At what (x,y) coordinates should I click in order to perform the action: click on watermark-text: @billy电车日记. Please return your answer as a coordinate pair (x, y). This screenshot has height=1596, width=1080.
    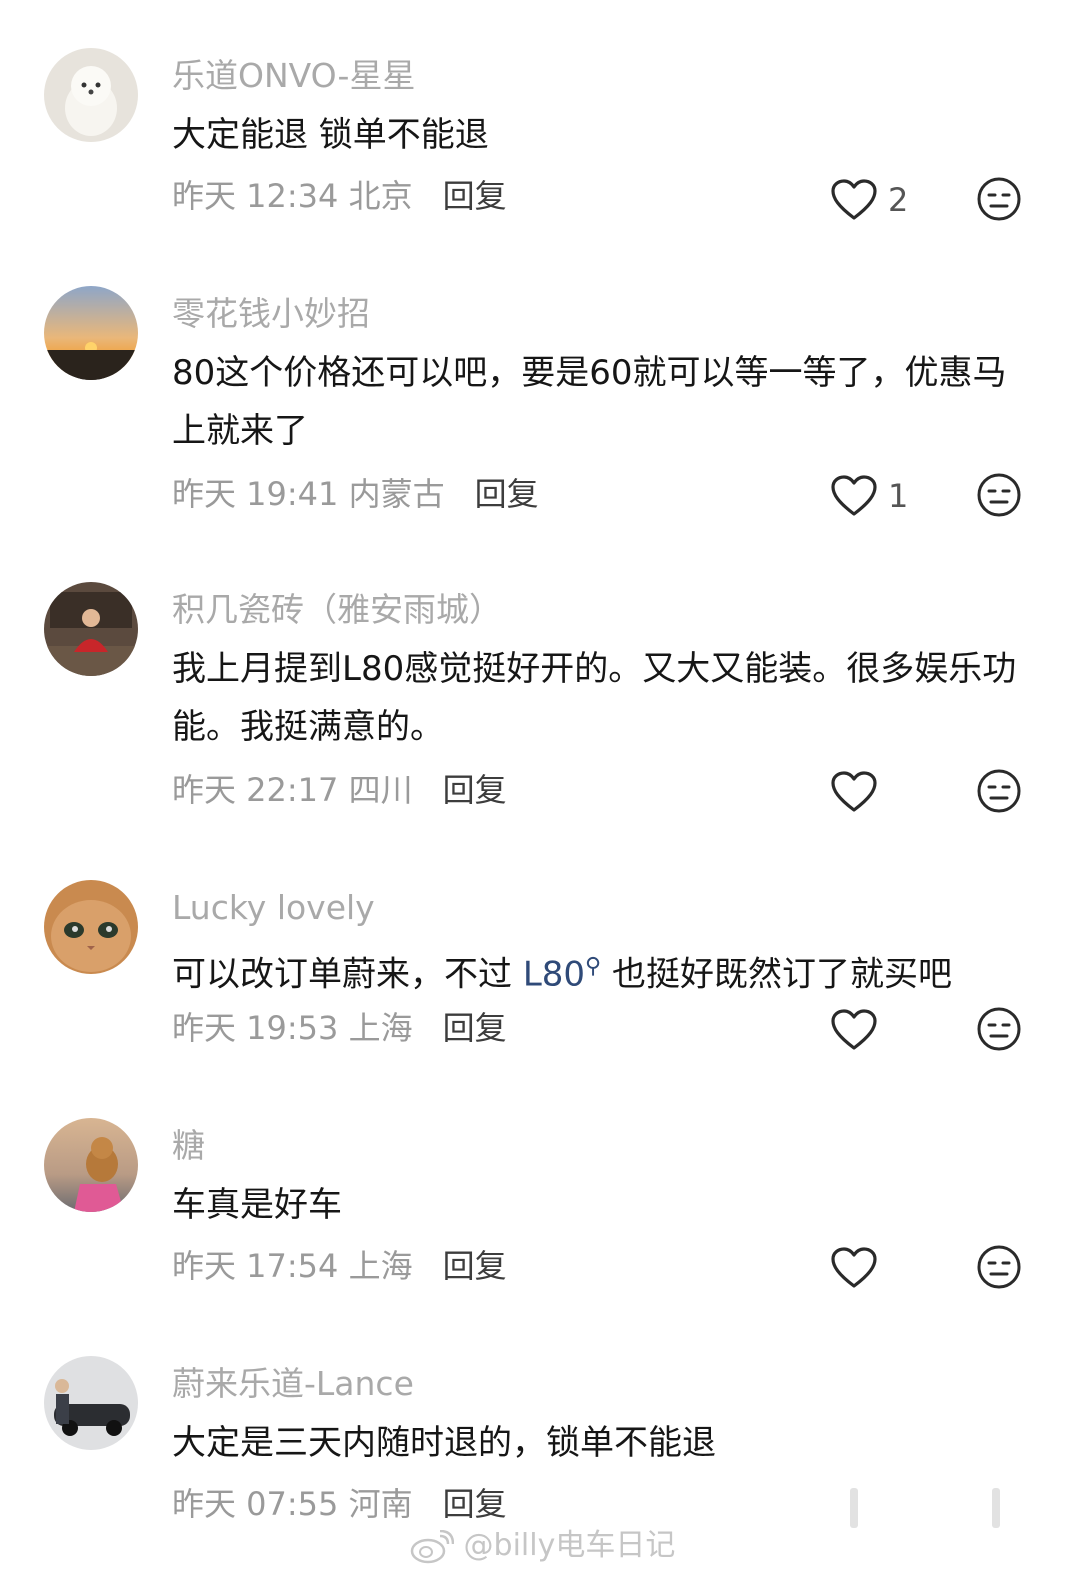
    Looking at the image, I should click on (569, 1545).